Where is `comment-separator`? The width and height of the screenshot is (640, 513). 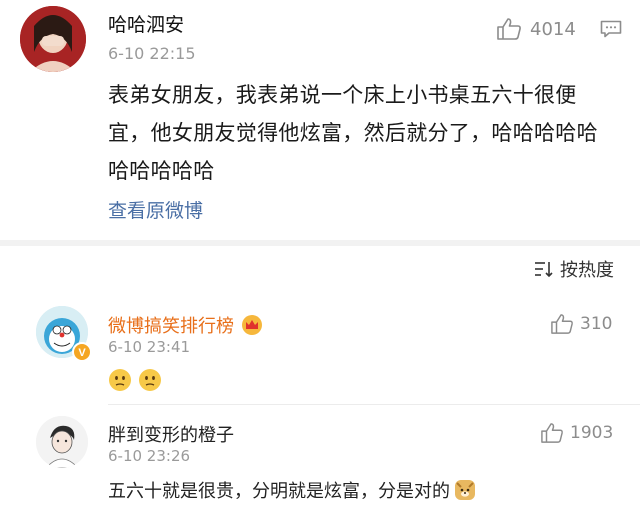 comment-separator is located at coordinates (374, 404).